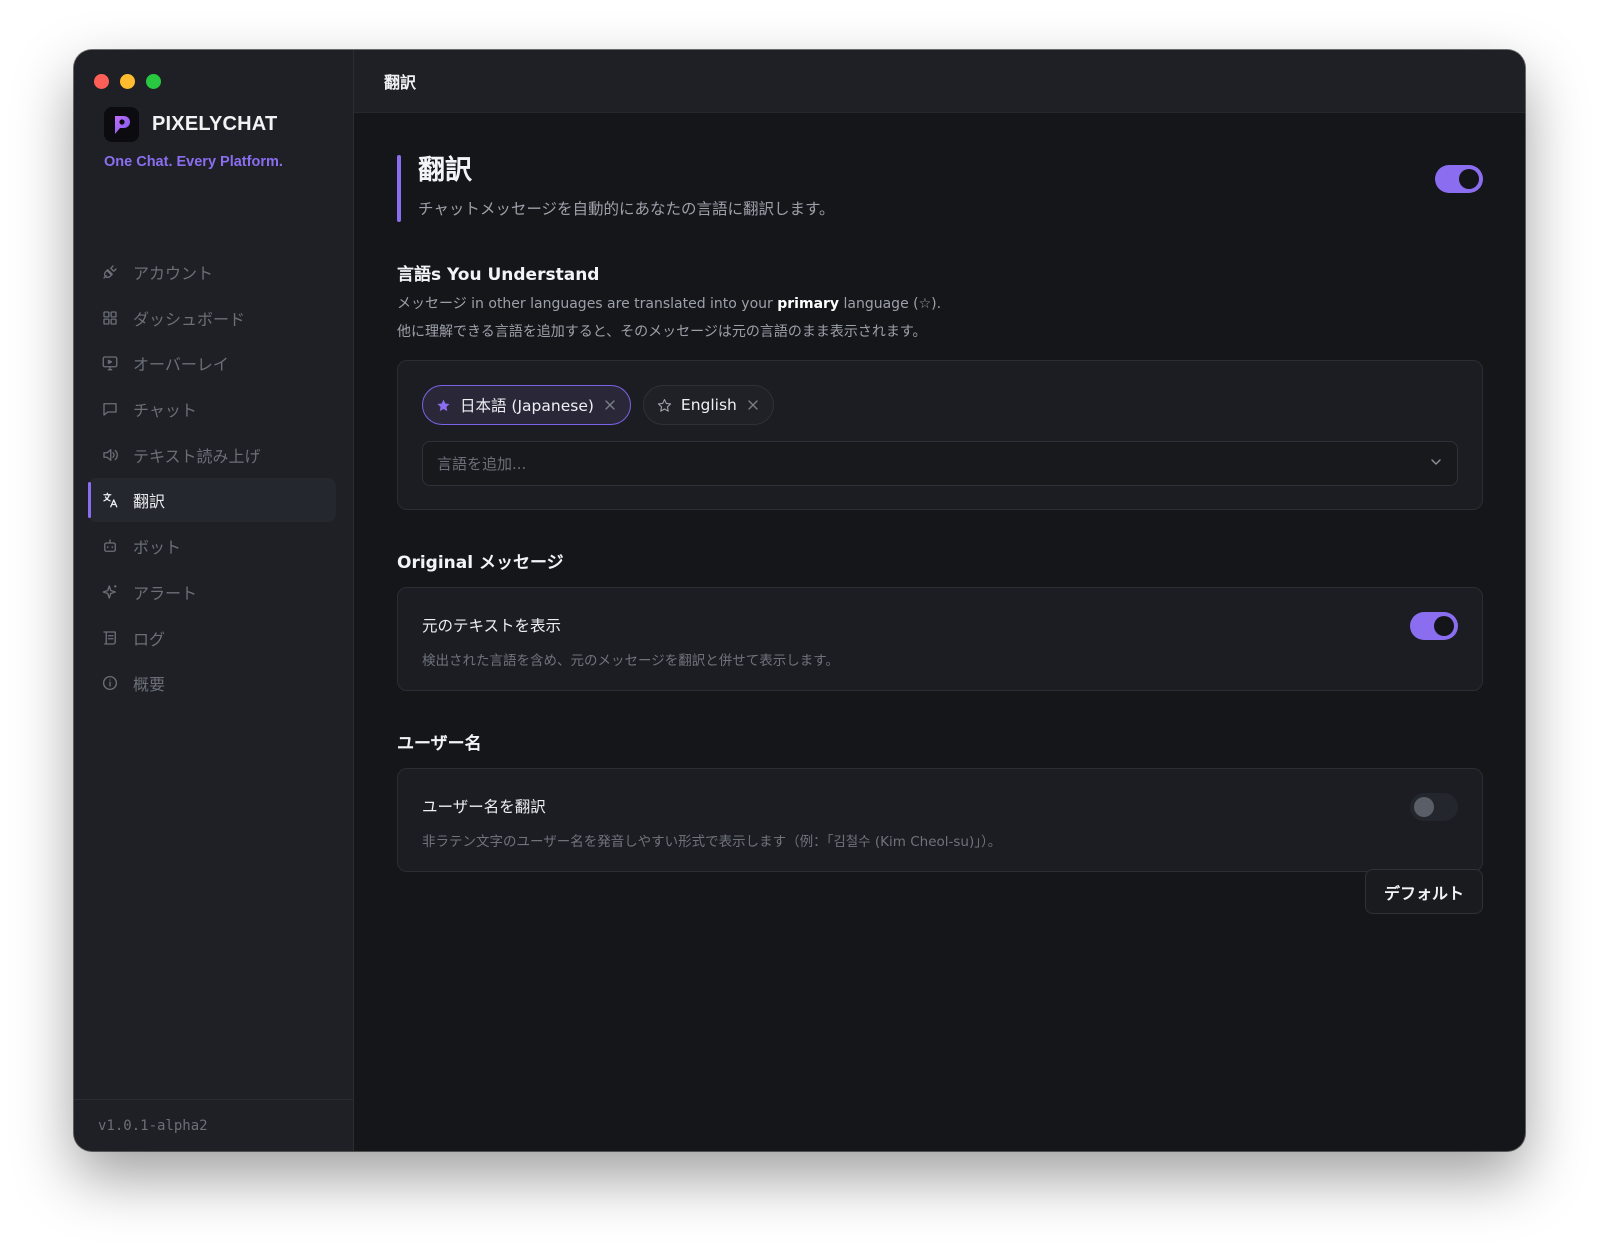 The height and width of the screenshot is (1251, 1600). I want to click on translation-enable-toggle, so click(1459, 179).